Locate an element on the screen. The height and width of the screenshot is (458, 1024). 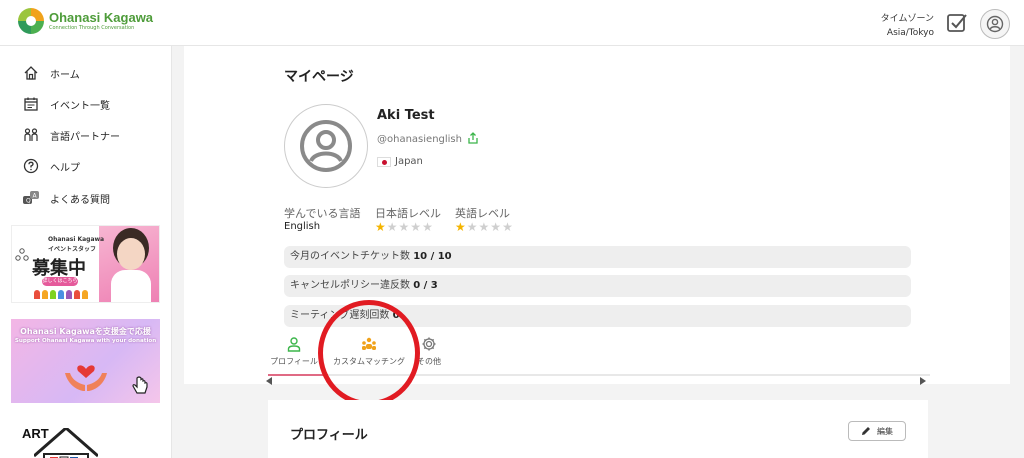
tab-scroll-left-icon is located at coordinates (269, 381).